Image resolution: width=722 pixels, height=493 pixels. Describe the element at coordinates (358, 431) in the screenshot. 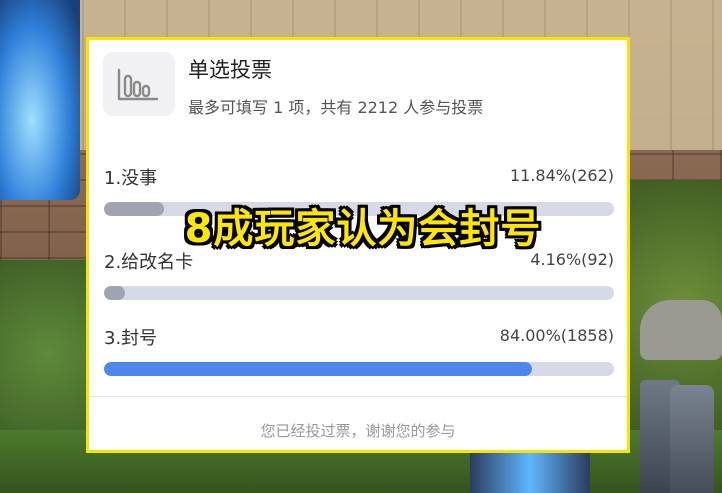

I see `poll-footer: 您已经投过票，谢谢您的参与` at that location.